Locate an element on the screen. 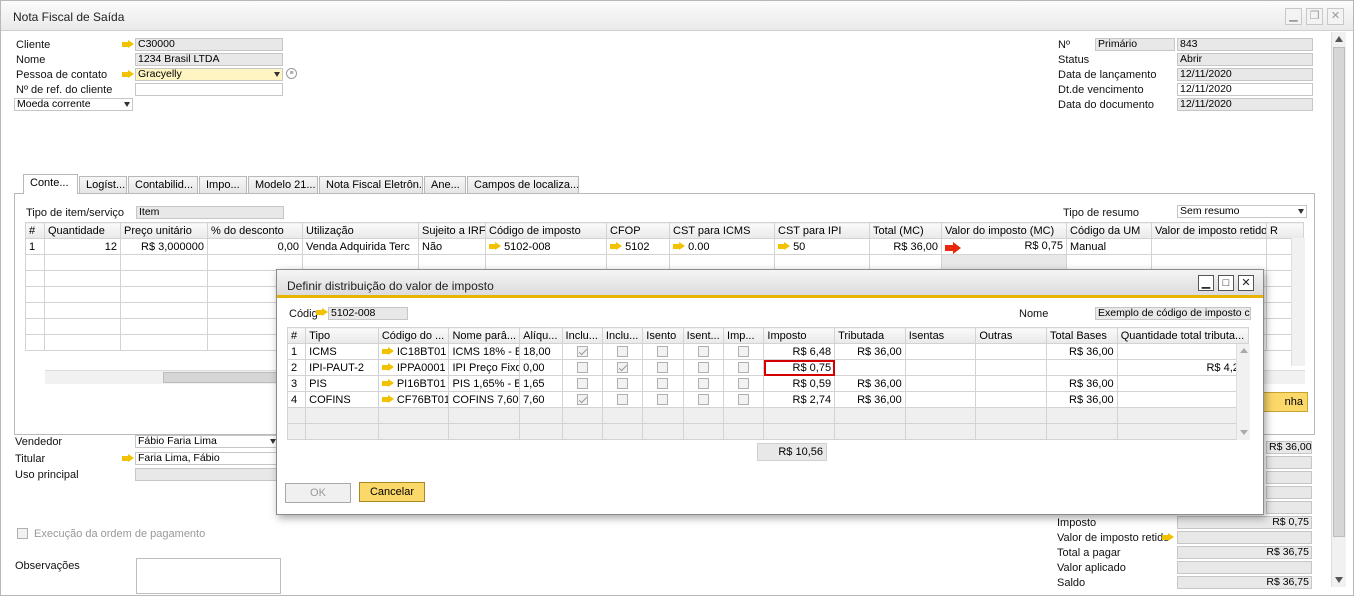 The height and width of the screenshot is (596, 1354). cell-qtd-tributada: R$ 4,20 is located at coordinates (1183, 367).